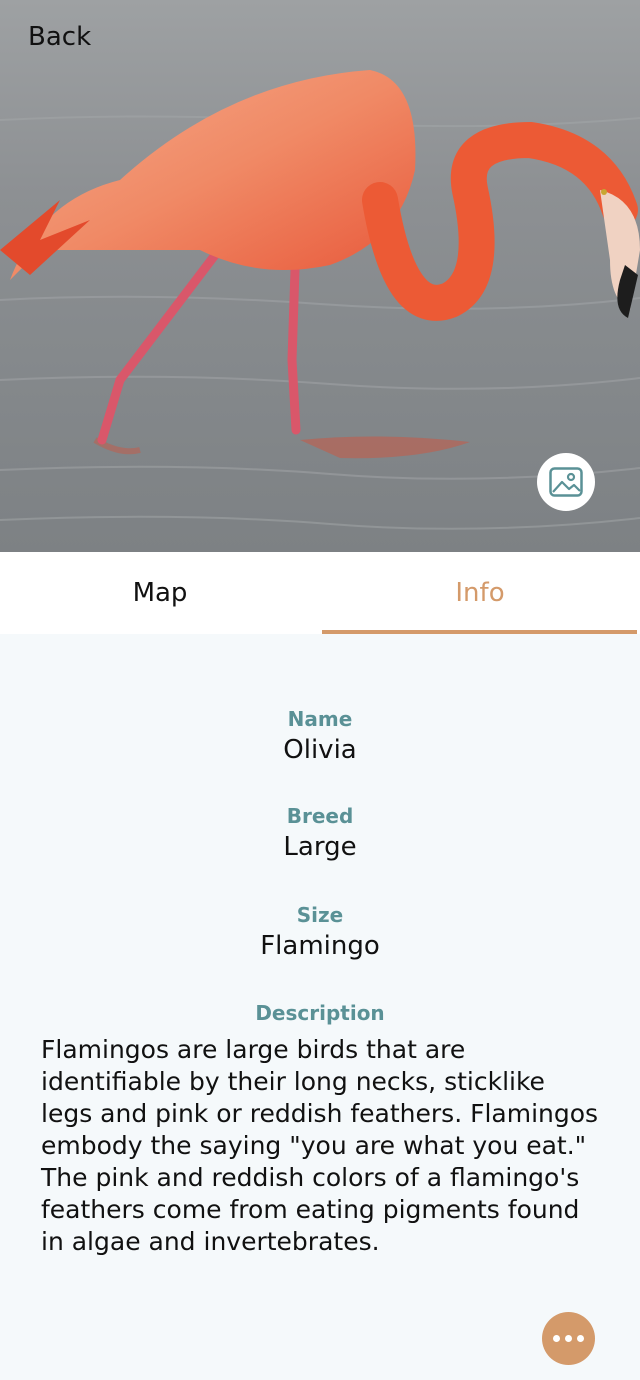 This screenshot has height=1380, width=640. I want to click on name-value: Olivia, so click(320, 750).